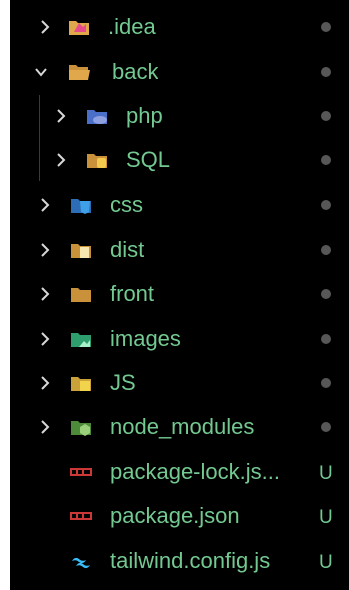 This screenshot has height=590, width=349. What do you see at coordinates (127, 249) in the screenshot?
I see `tree-item-label: dist` at bounding box center [127, 249].